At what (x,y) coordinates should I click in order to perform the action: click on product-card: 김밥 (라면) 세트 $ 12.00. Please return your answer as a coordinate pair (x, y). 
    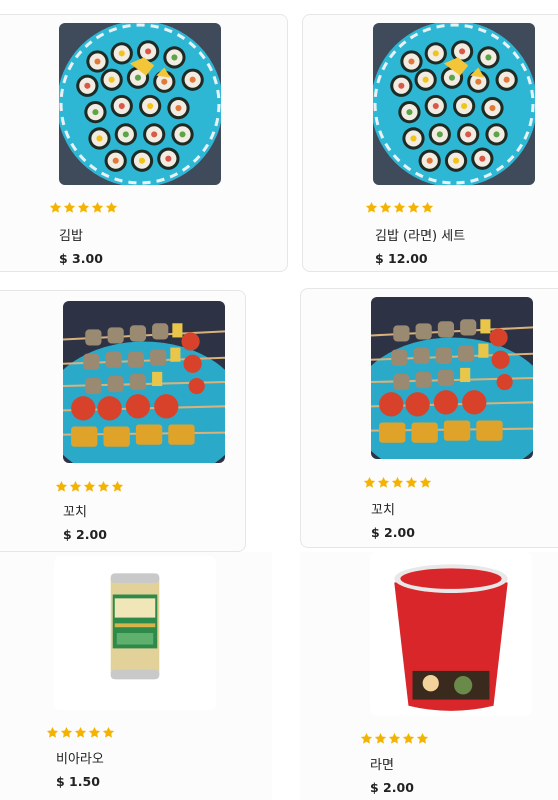
    Looking at the image, I should click on (430, 143).